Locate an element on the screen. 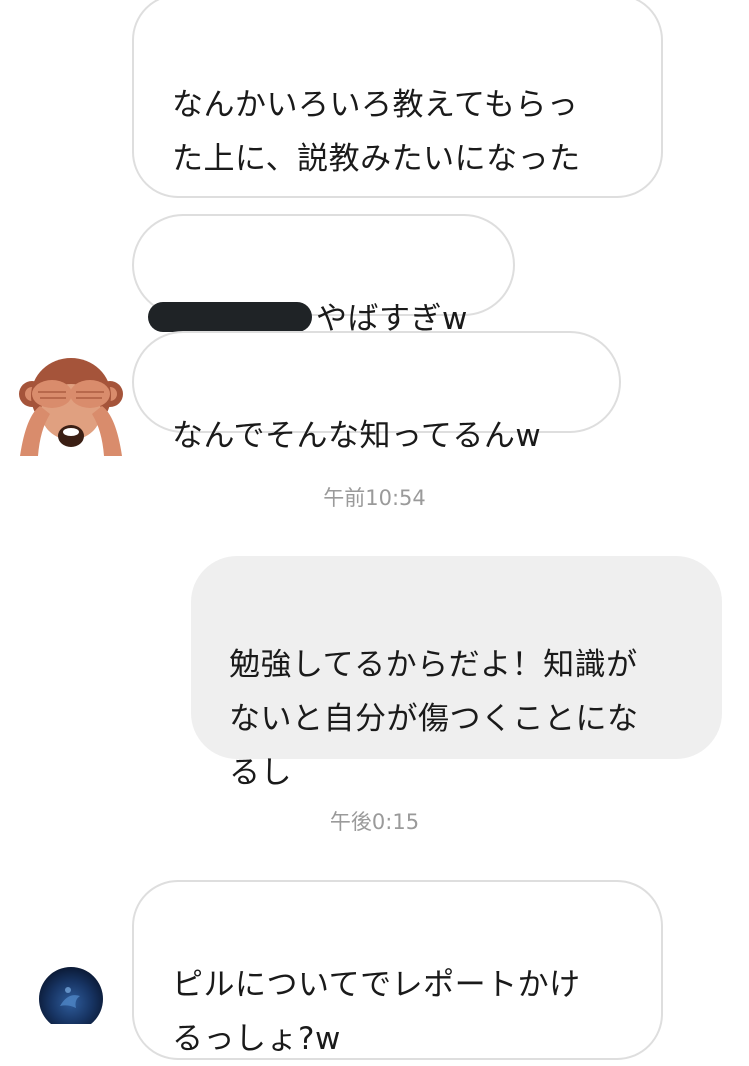 The width and height of the screenshot is (749, 1066). message-text: 勉強してるからだよ！知識が ないと自分が傷つくことにな るし is located at coordinates (434, 719).